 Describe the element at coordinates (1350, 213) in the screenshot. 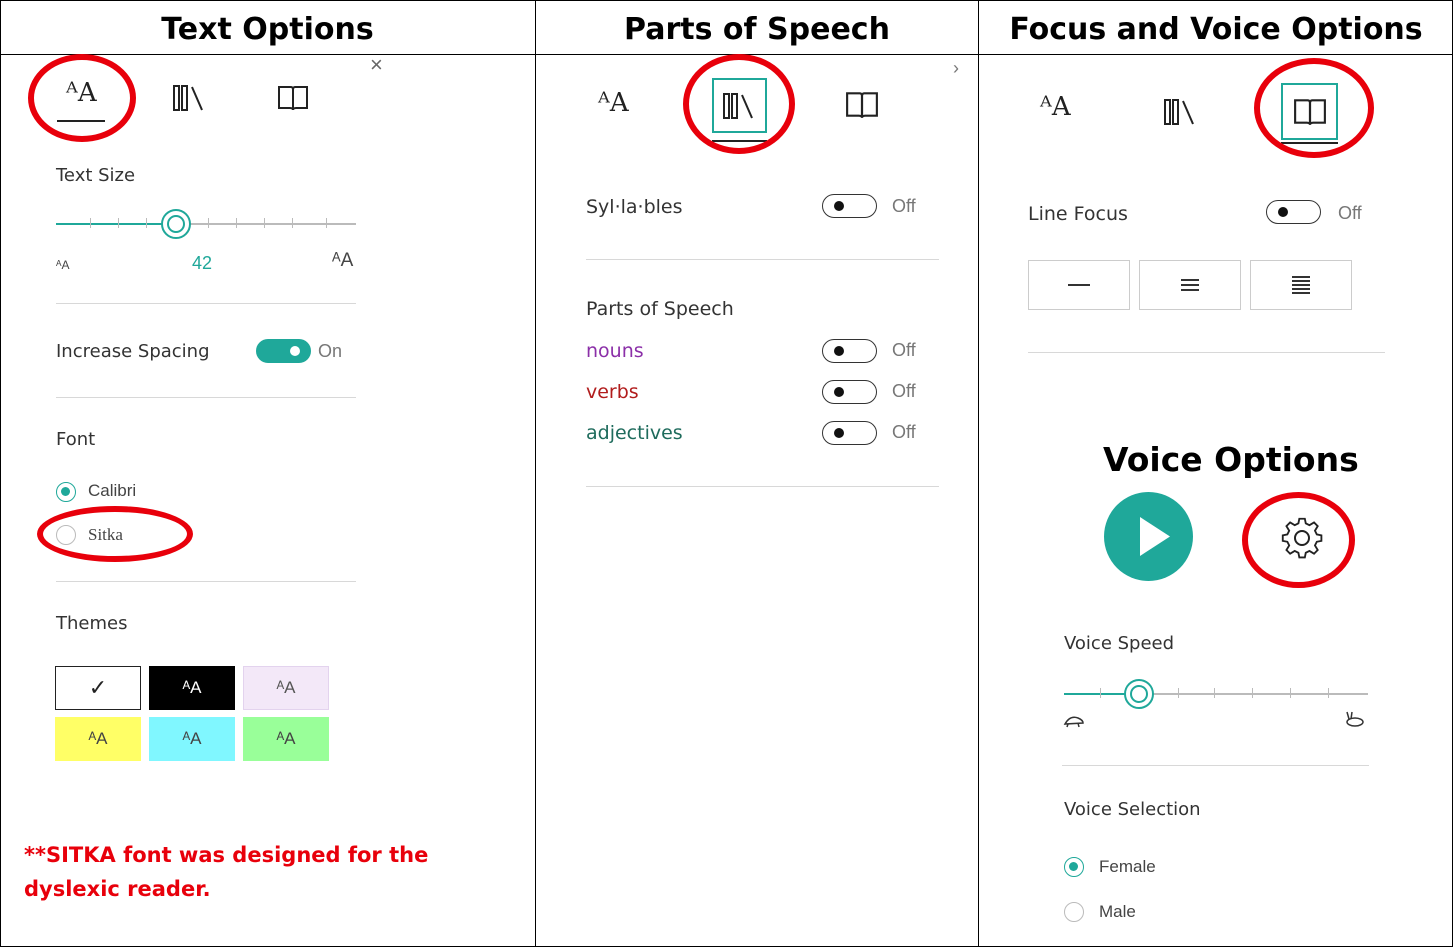

I see `line-focus-state: Off` at that location.